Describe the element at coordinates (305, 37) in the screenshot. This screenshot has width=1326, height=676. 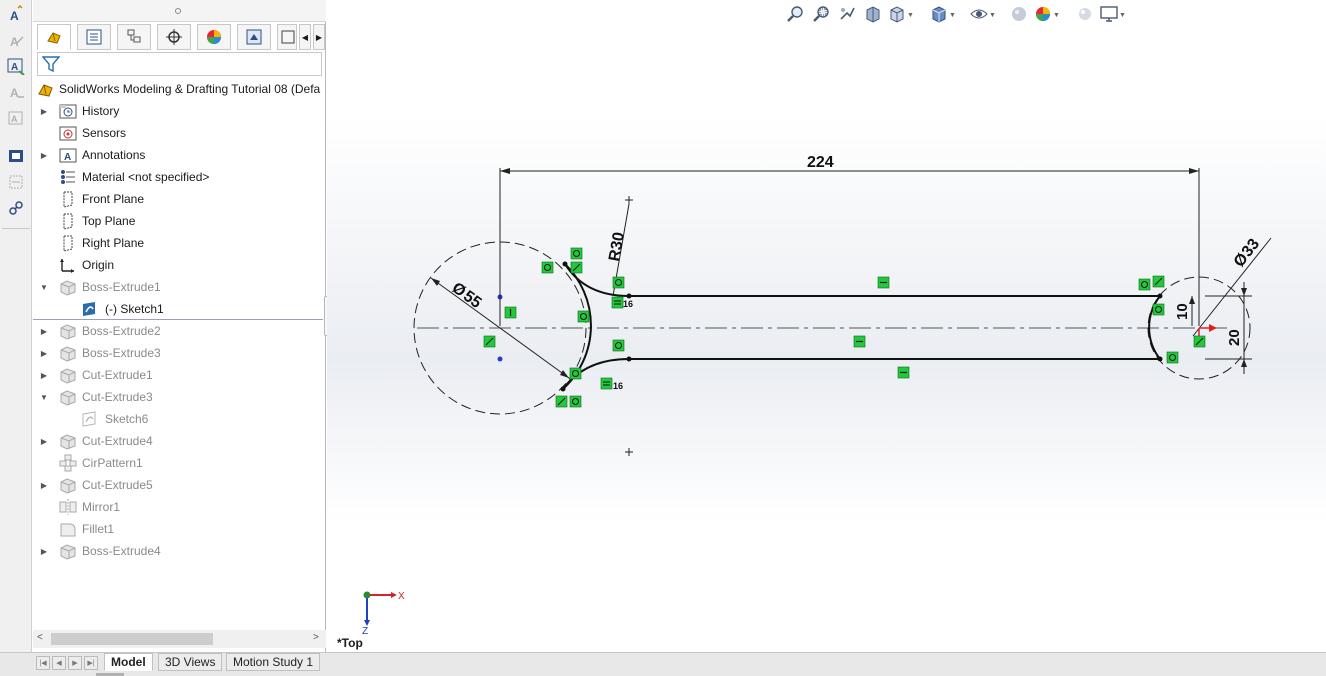
I see `tab-scroll-left: ◀` at that location.